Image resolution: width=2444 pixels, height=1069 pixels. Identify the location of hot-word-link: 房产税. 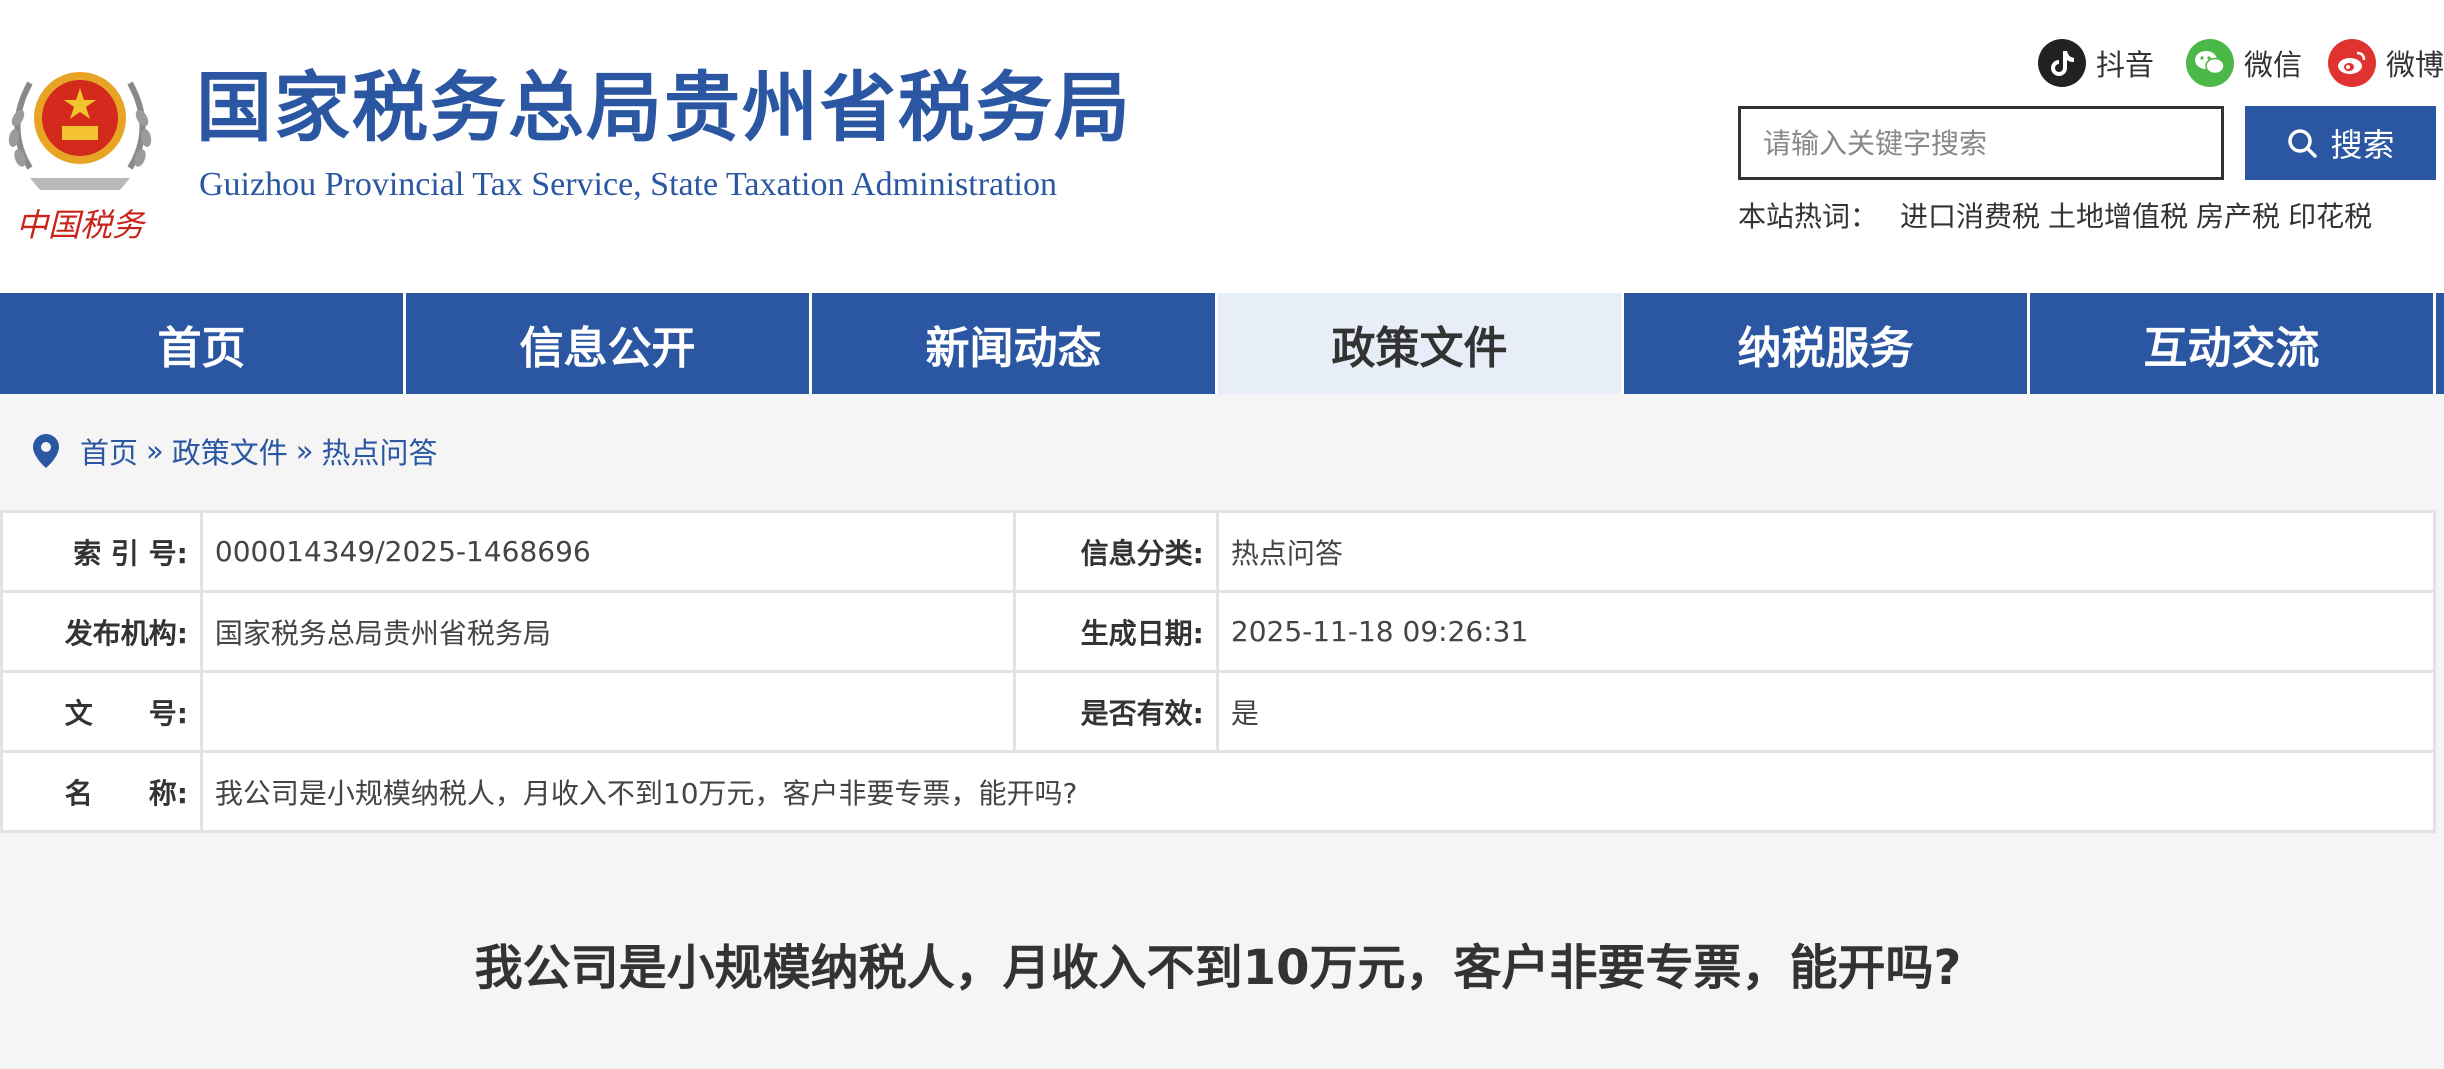
(2238, 215).